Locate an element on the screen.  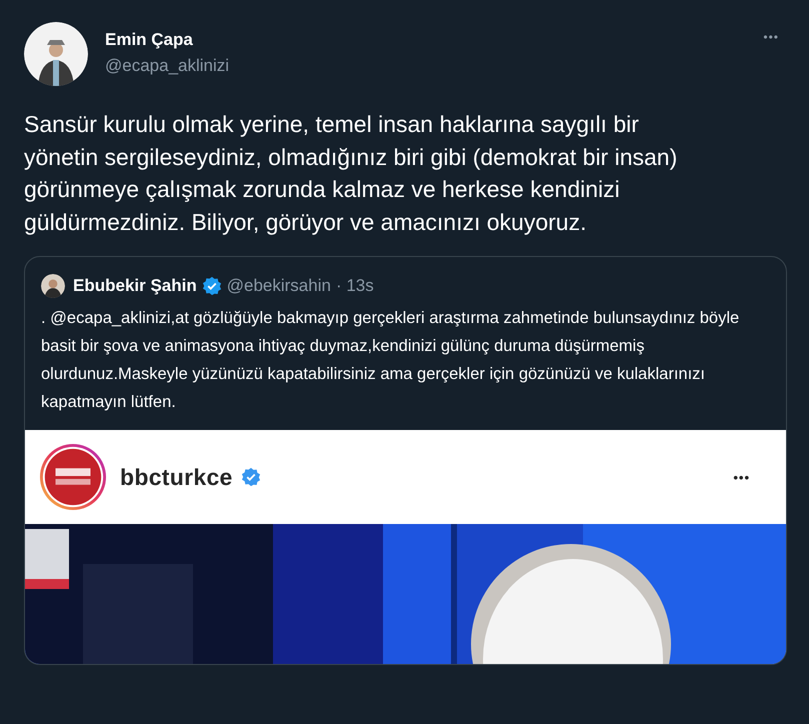
quoted-author-handle: @ebekirsahin is located at coordinates (278, 286).